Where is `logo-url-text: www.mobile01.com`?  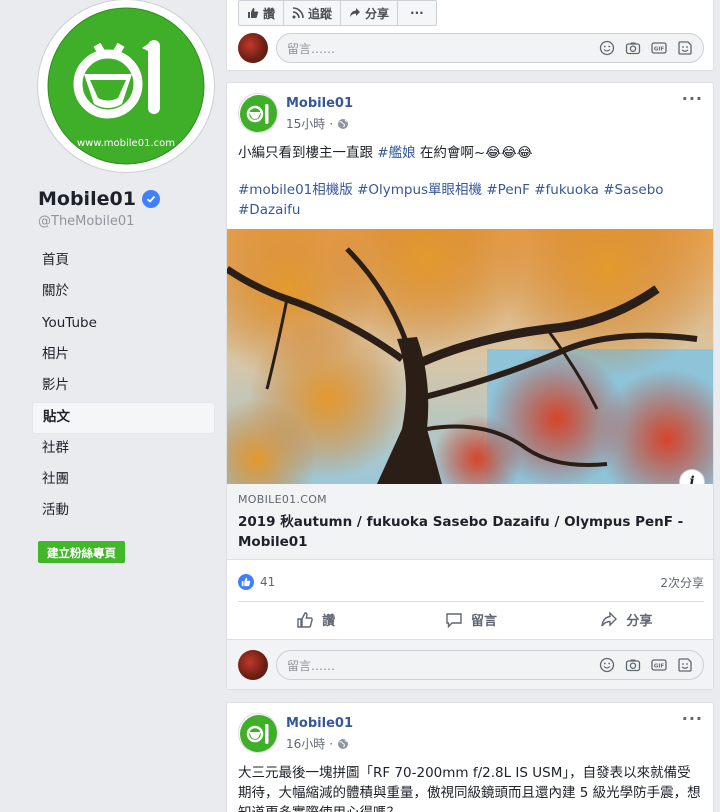 logo-url-text: www.mobile01.com is located at coordinates (126, 143).